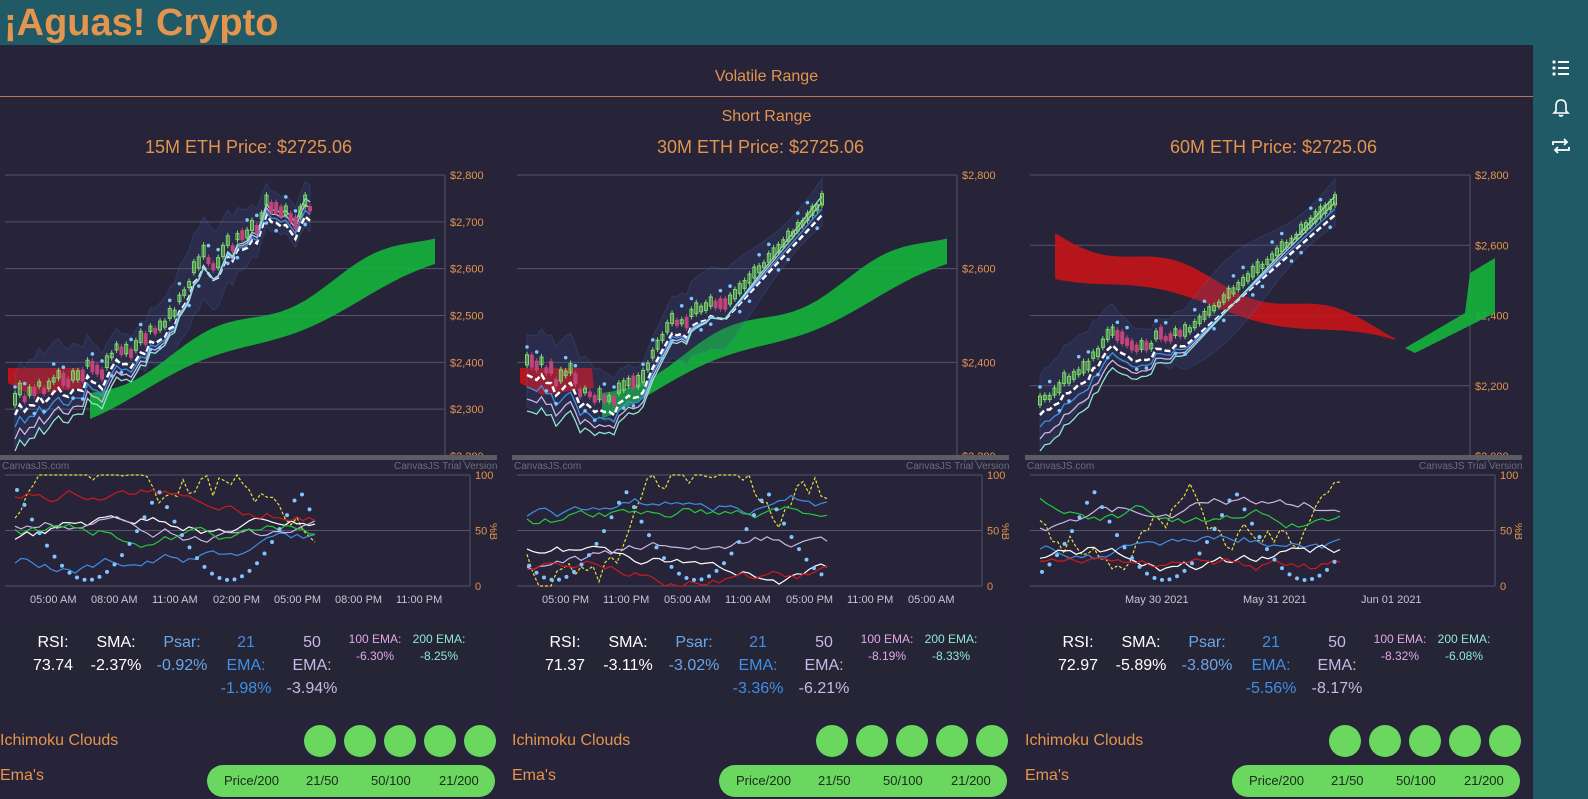  I want to click on price-tick-label: $2,800, so click(979, 176).